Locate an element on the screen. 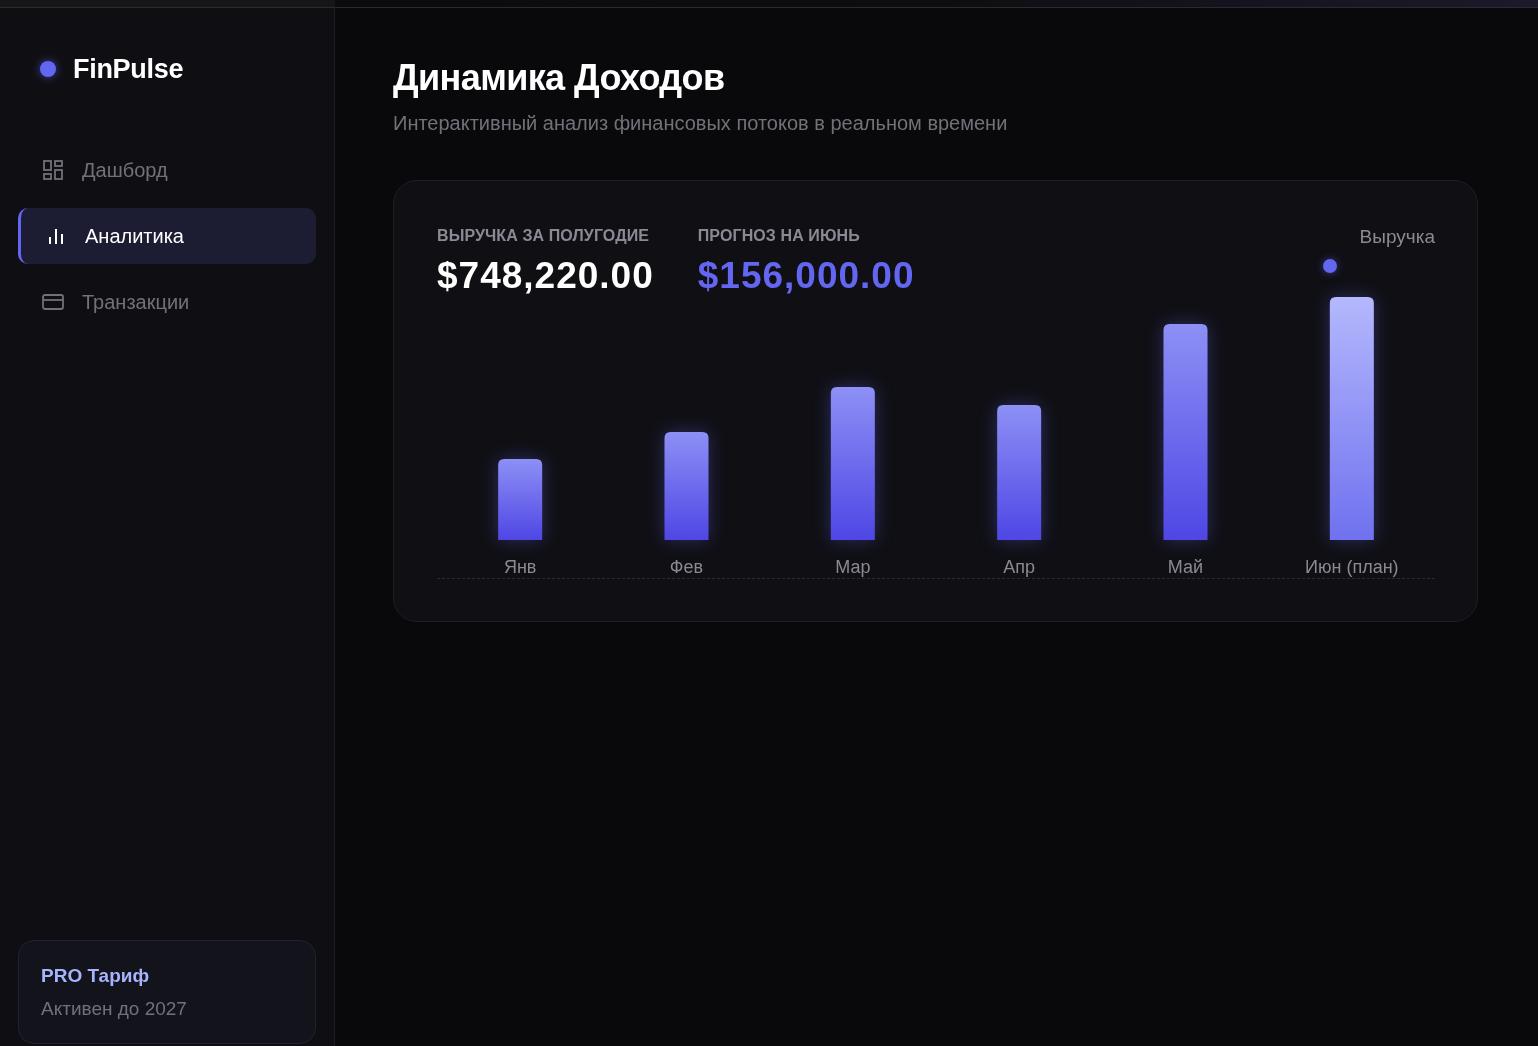 The height and width of the screenshot is (1046, 1538). month-label: Май is located at coordinates (1185, 567).